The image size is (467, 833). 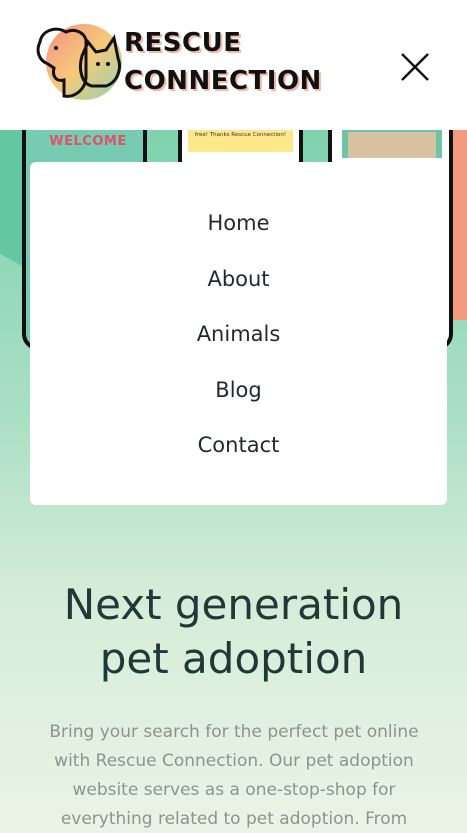 I want to click on brand-name: RESCUE CONNECTION, so click(x=223, y=62).